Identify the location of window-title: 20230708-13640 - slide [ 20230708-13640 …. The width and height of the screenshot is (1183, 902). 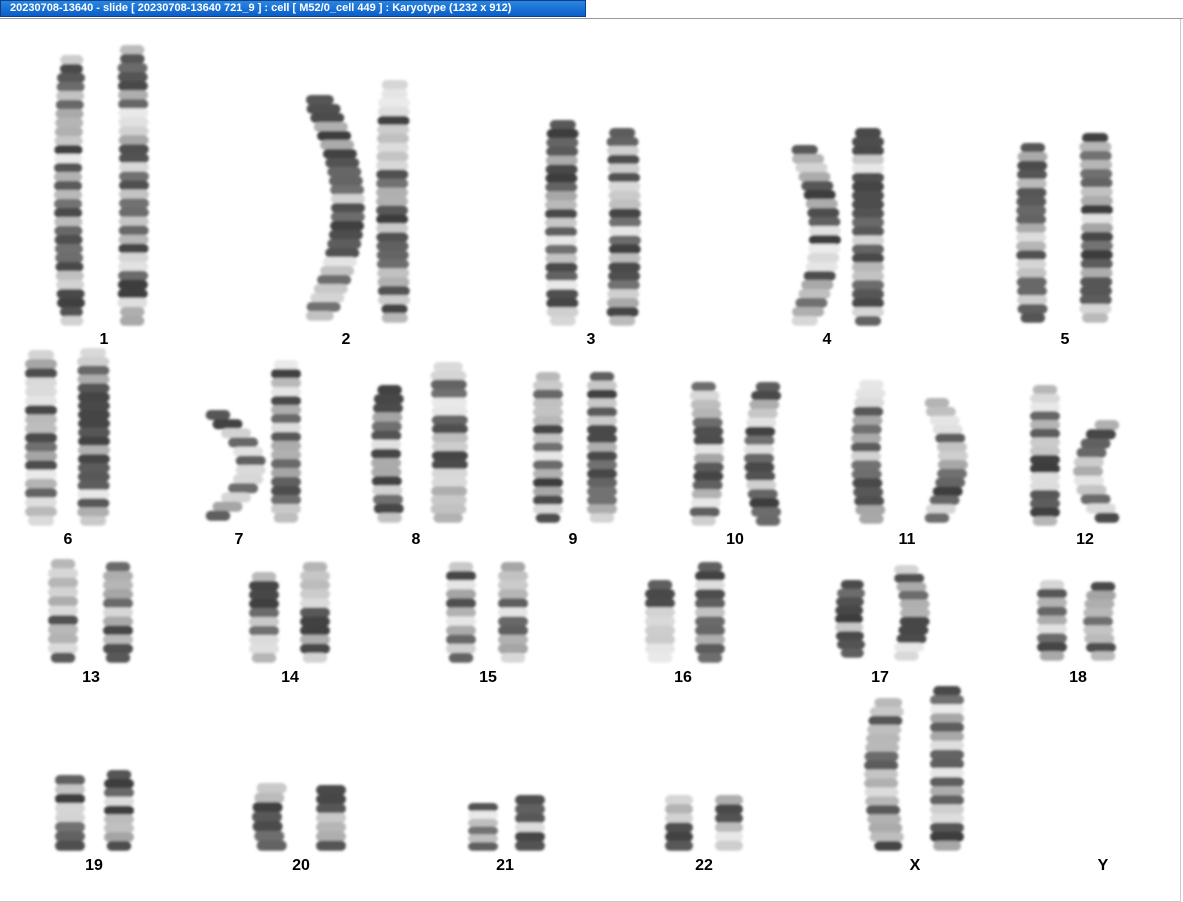
(293, 8).